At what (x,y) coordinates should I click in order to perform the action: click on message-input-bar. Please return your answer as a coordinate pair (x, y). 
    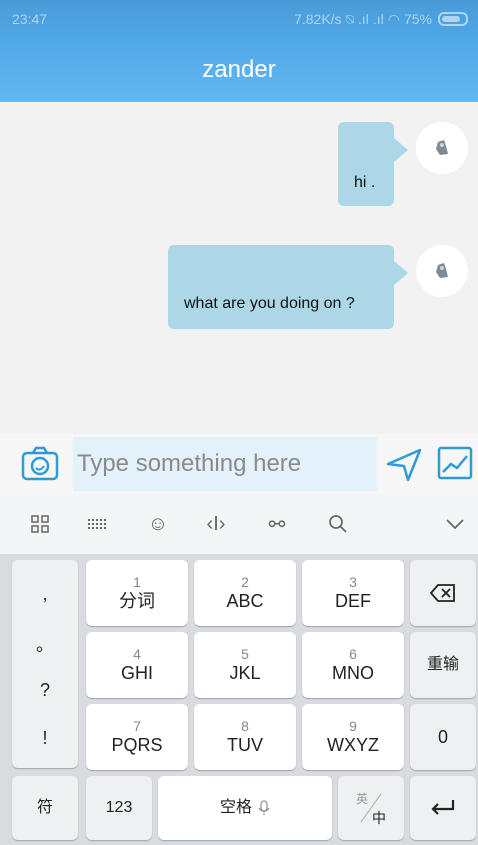
    Looking at the image, I should click on (239, 464).